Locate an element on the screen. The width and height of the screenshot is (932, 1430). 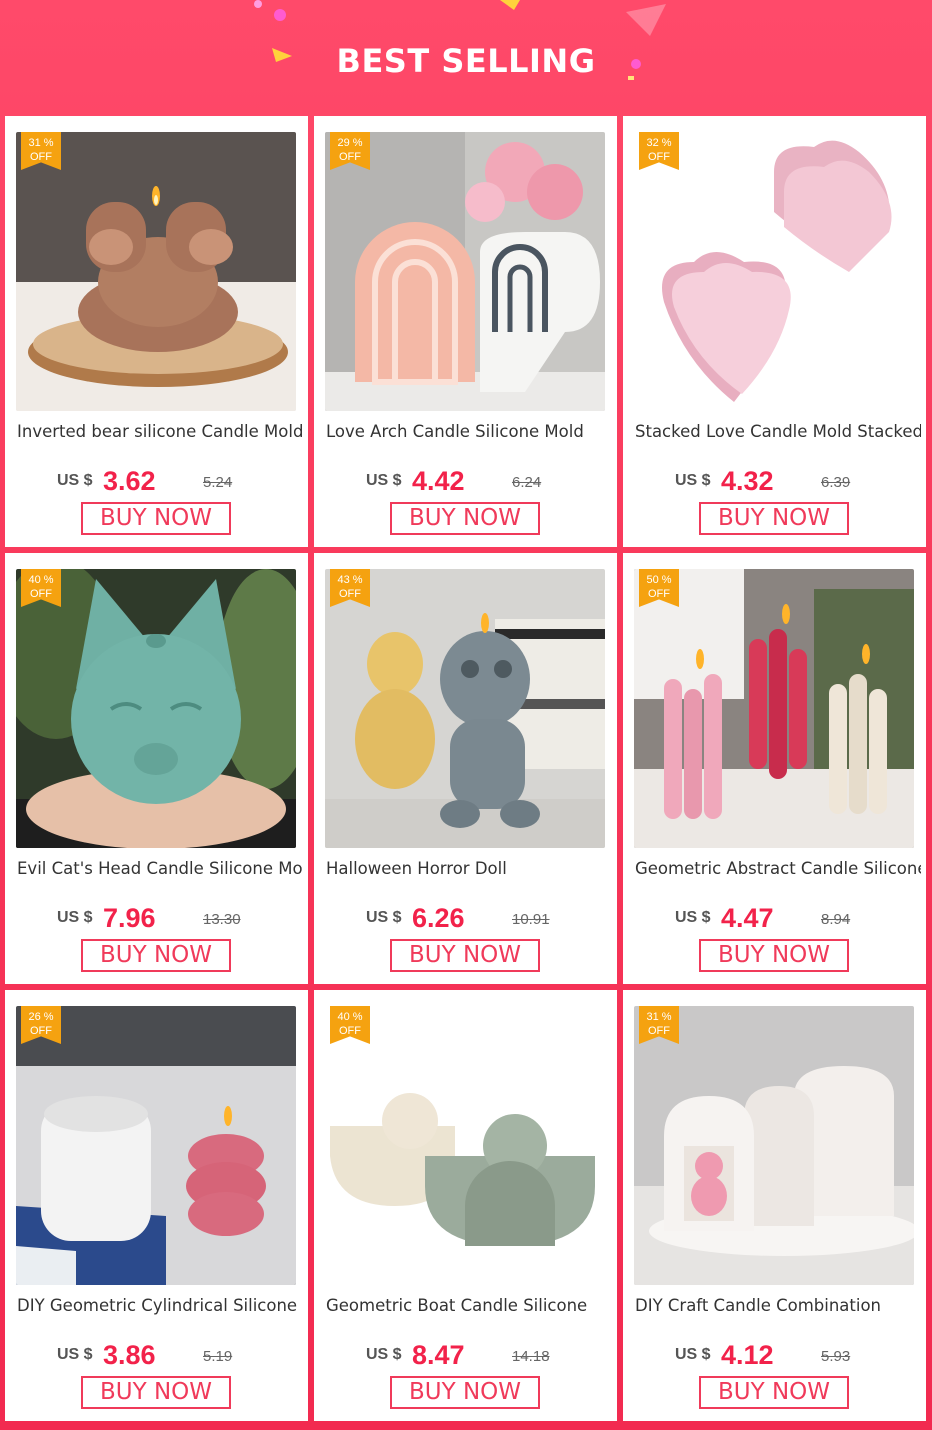
price-row: US $ 4.42 6.24 is located at coordinates (465, 481).